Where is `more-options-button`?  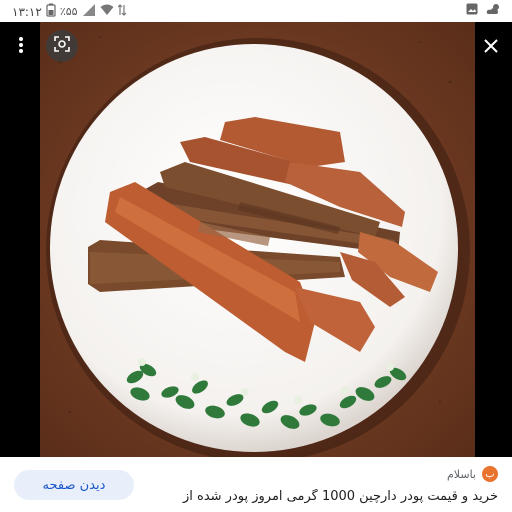 more-options-button is located at coordinates (21, 47).